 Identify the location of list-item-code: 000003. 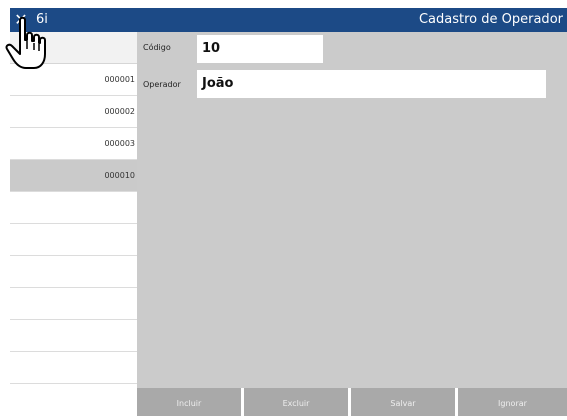
(119, 143).